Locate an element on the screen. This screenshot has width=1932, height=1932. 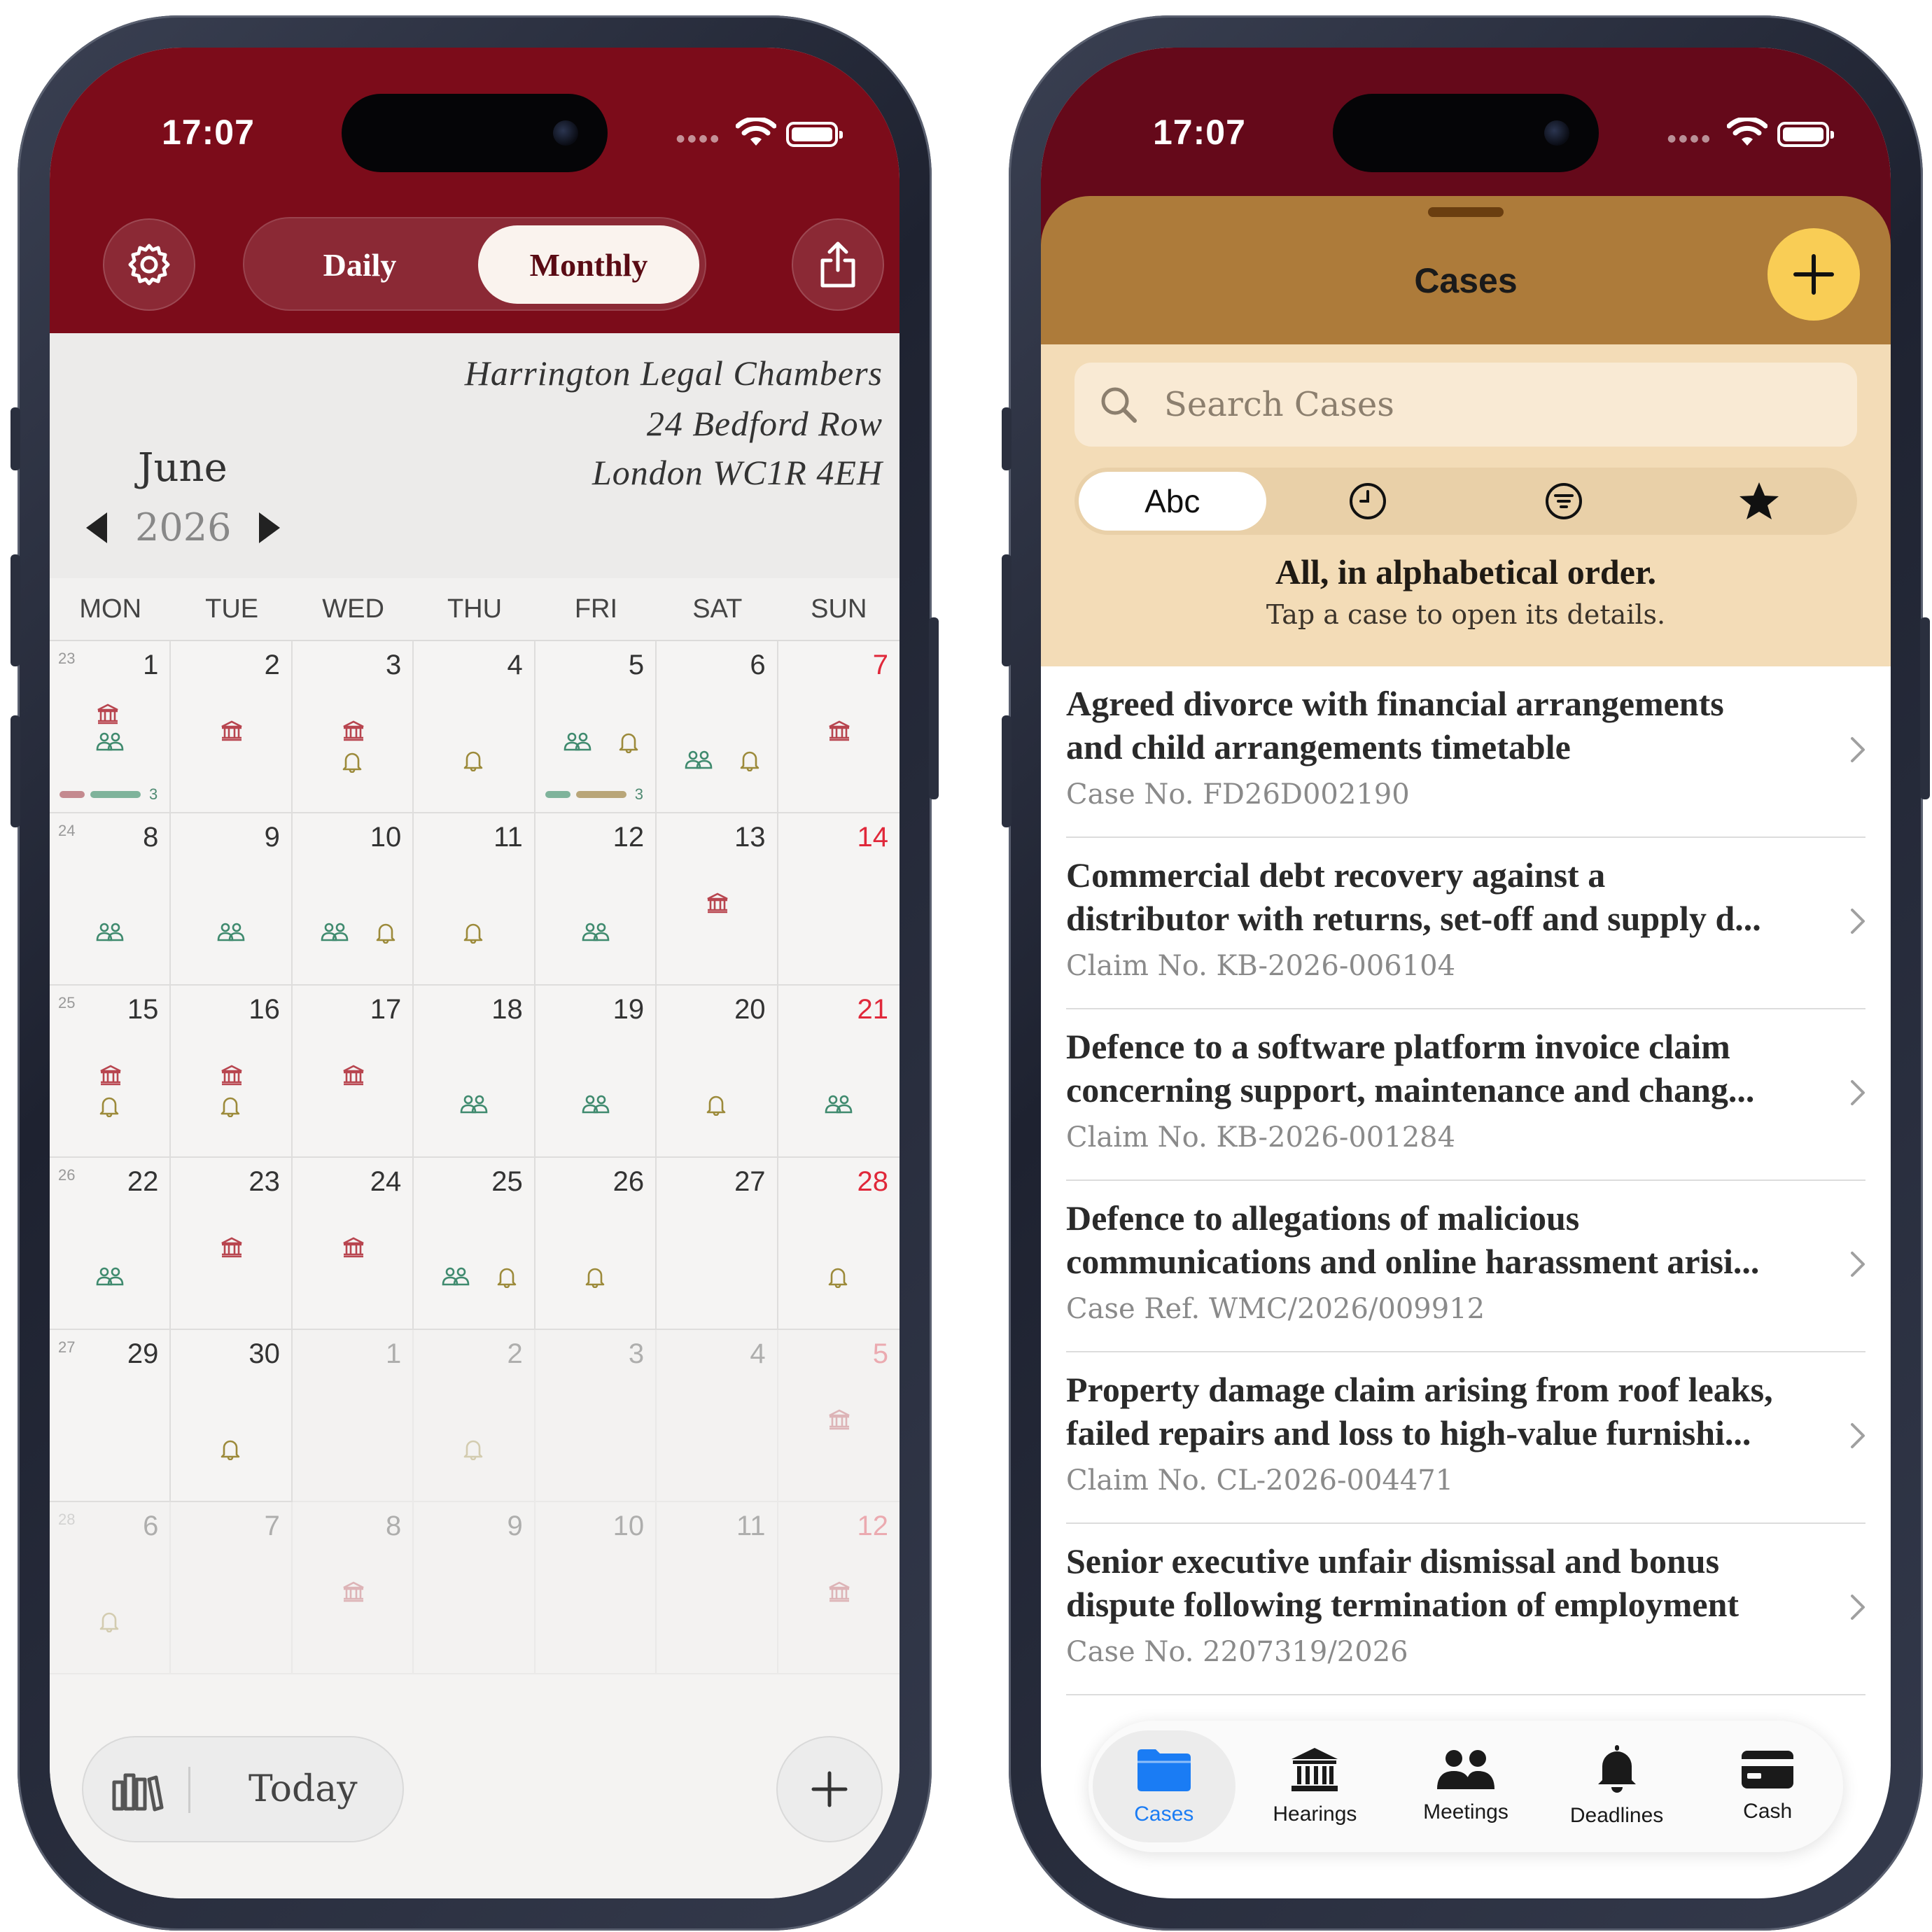
calendar-day-cell: 6 is located at coordinates (717, 727).